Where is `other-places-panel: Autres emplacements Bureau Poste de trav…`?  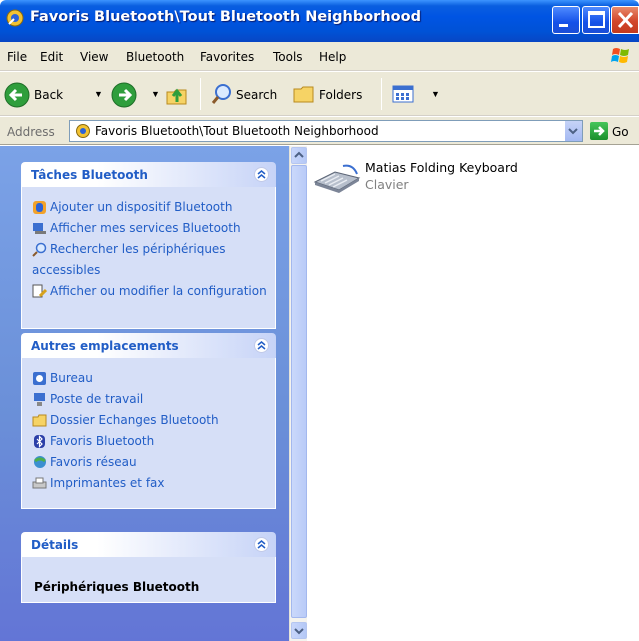
other-places-panel: Autres emplacements Bureau Poste de trav… is located at coordinates (148, 421).